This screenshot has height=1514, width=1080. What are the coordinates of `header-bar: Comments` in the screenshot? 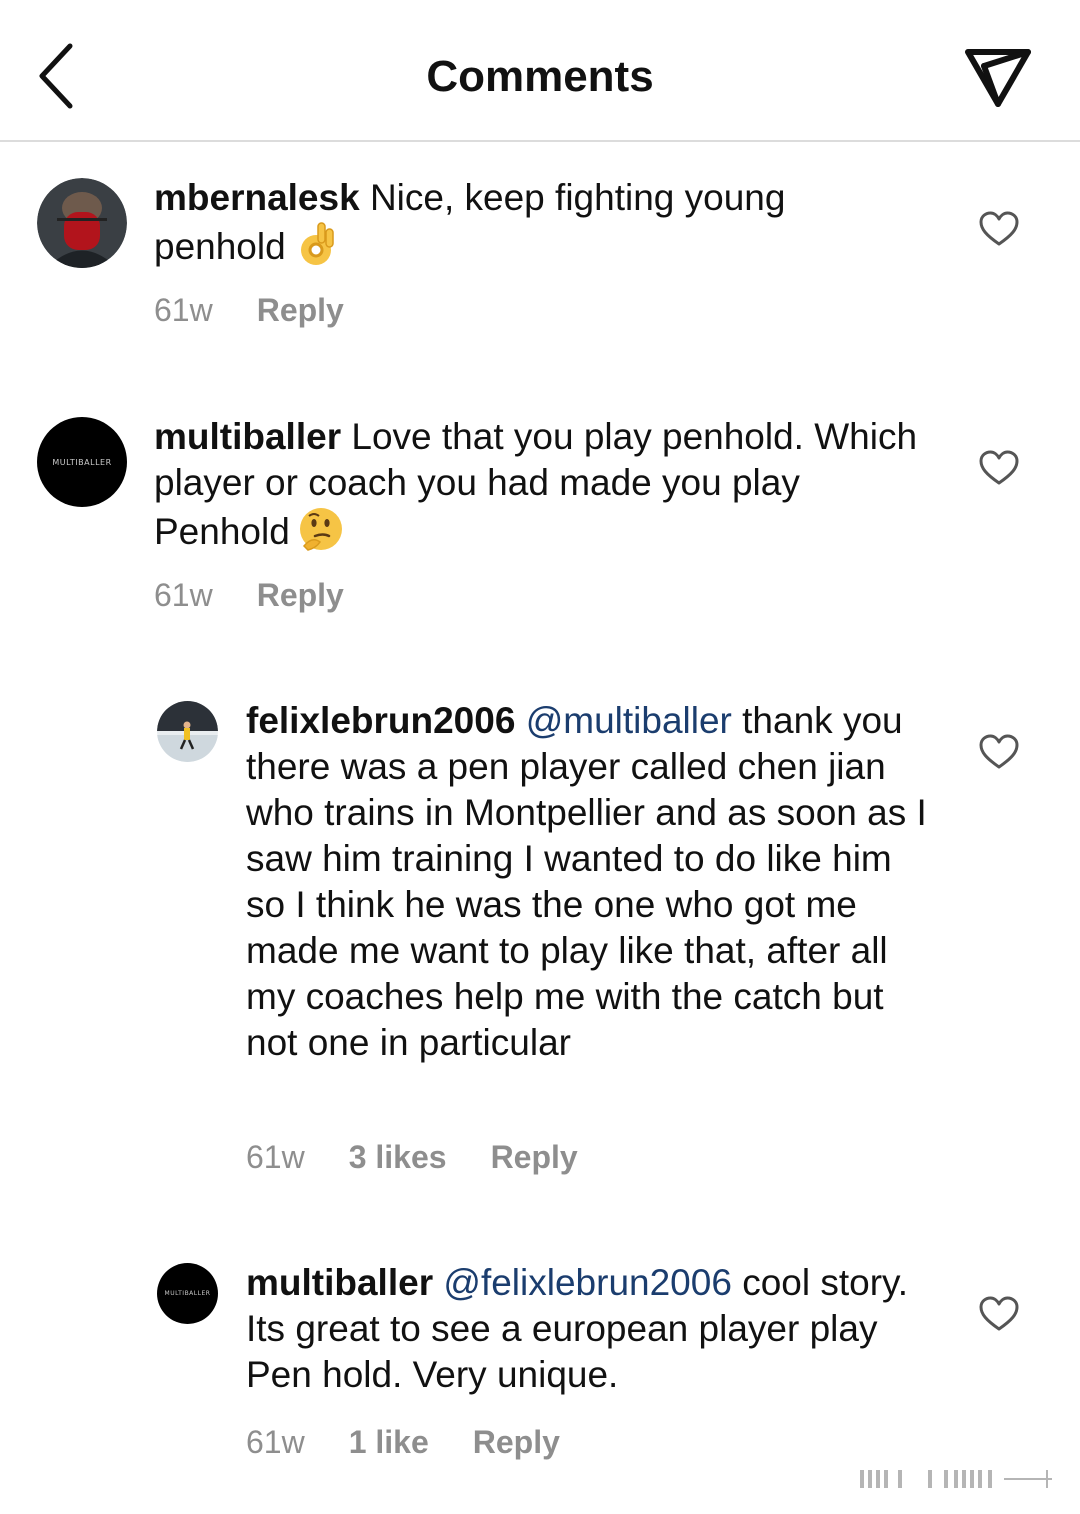 It's located at (540, 71).